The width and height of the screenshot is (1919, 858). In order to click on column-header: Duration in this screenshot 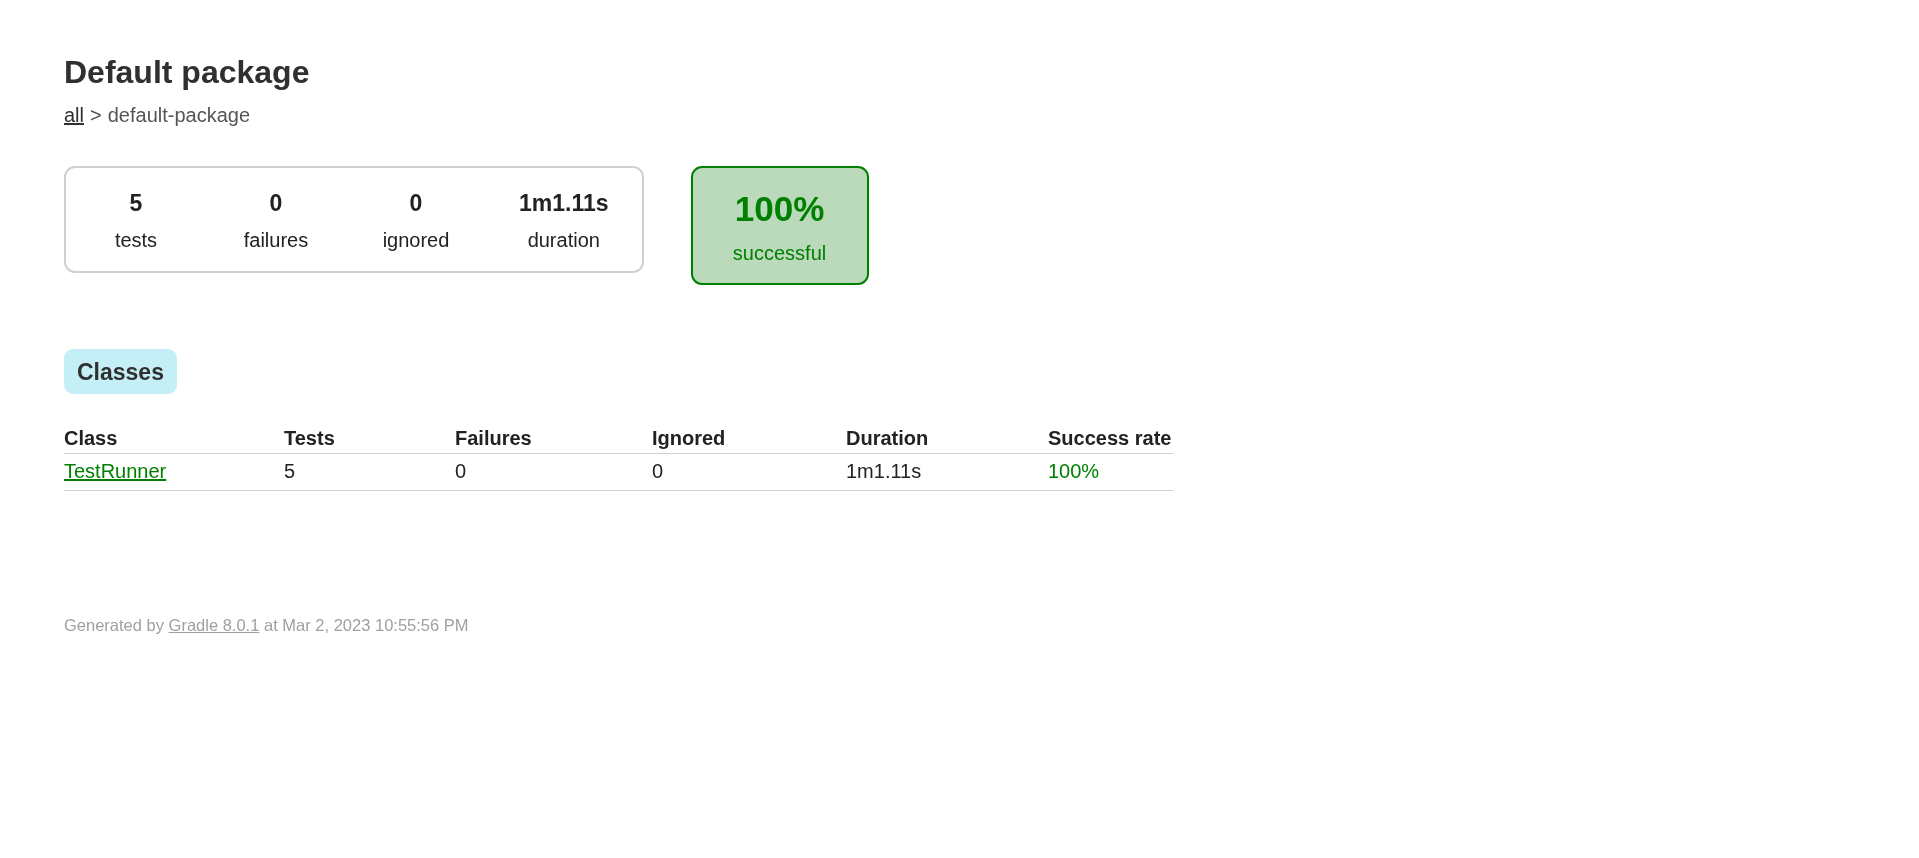, I will do `click(887, 437)`.